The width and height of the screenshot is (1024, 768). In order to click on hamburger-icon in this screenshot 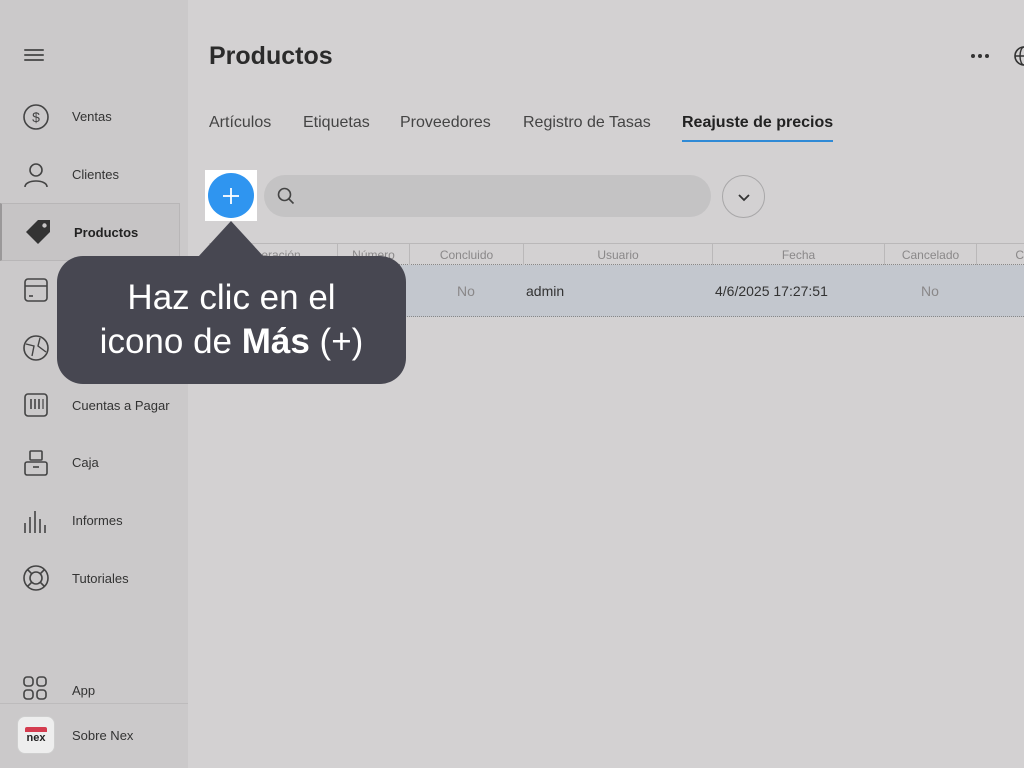, I will do `click(35, 57)`.